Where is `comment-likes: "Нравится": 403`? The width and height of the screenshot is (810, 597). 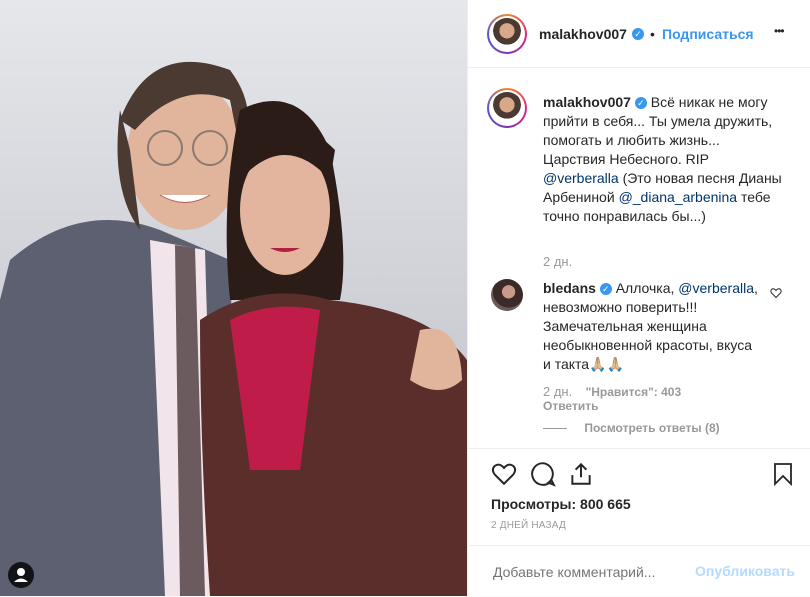 comment-likes: "Нравится": 403 is located at coordinates (634, 392).